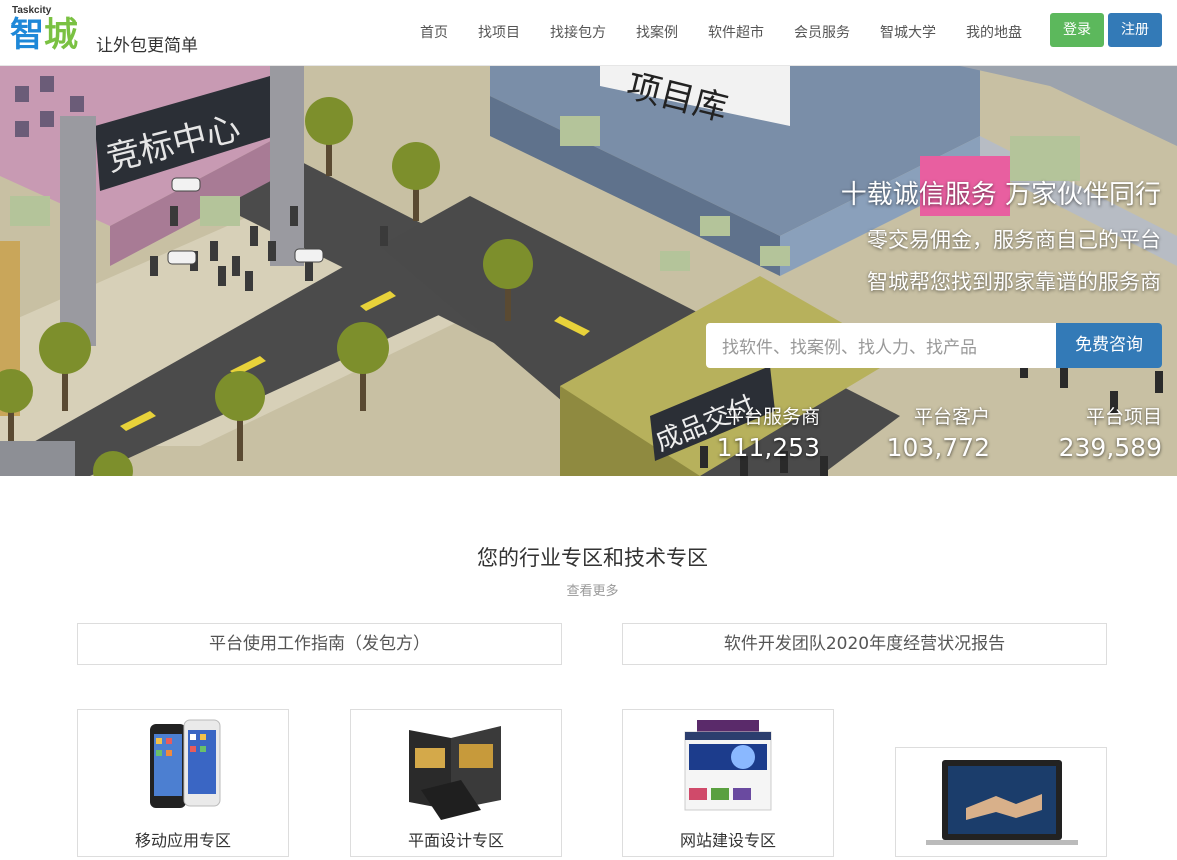  What do you see at coordinates (772, 417) in the screenshot?
I see `stat-providers-label: 平台服务商` at bounding box center [772, 417].